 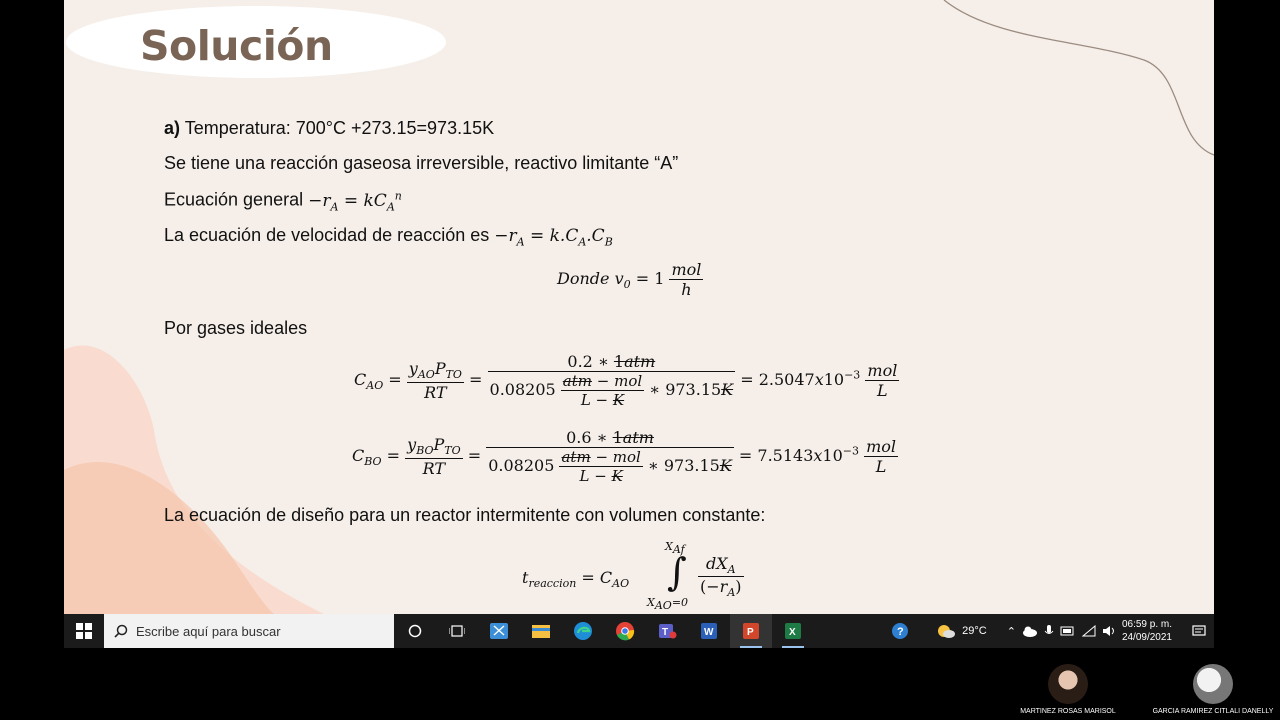 What do you see at coordinates (329, 235) in the screenshot?
I see `velocity-equation-label: La ecuación de velocidad de reacción es` at bounding box center [329, 235].